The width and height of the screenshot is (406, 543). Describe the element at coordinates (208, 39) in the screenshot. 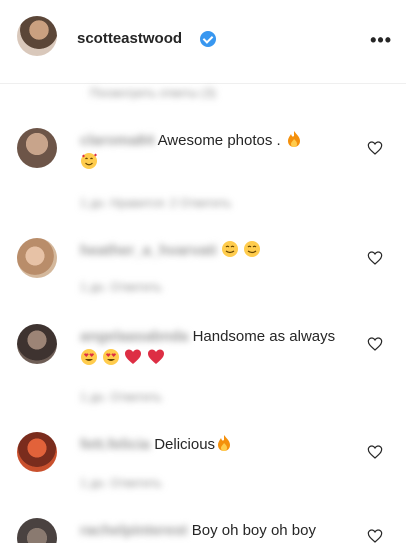

I see `verified-badge-icon` at that location.